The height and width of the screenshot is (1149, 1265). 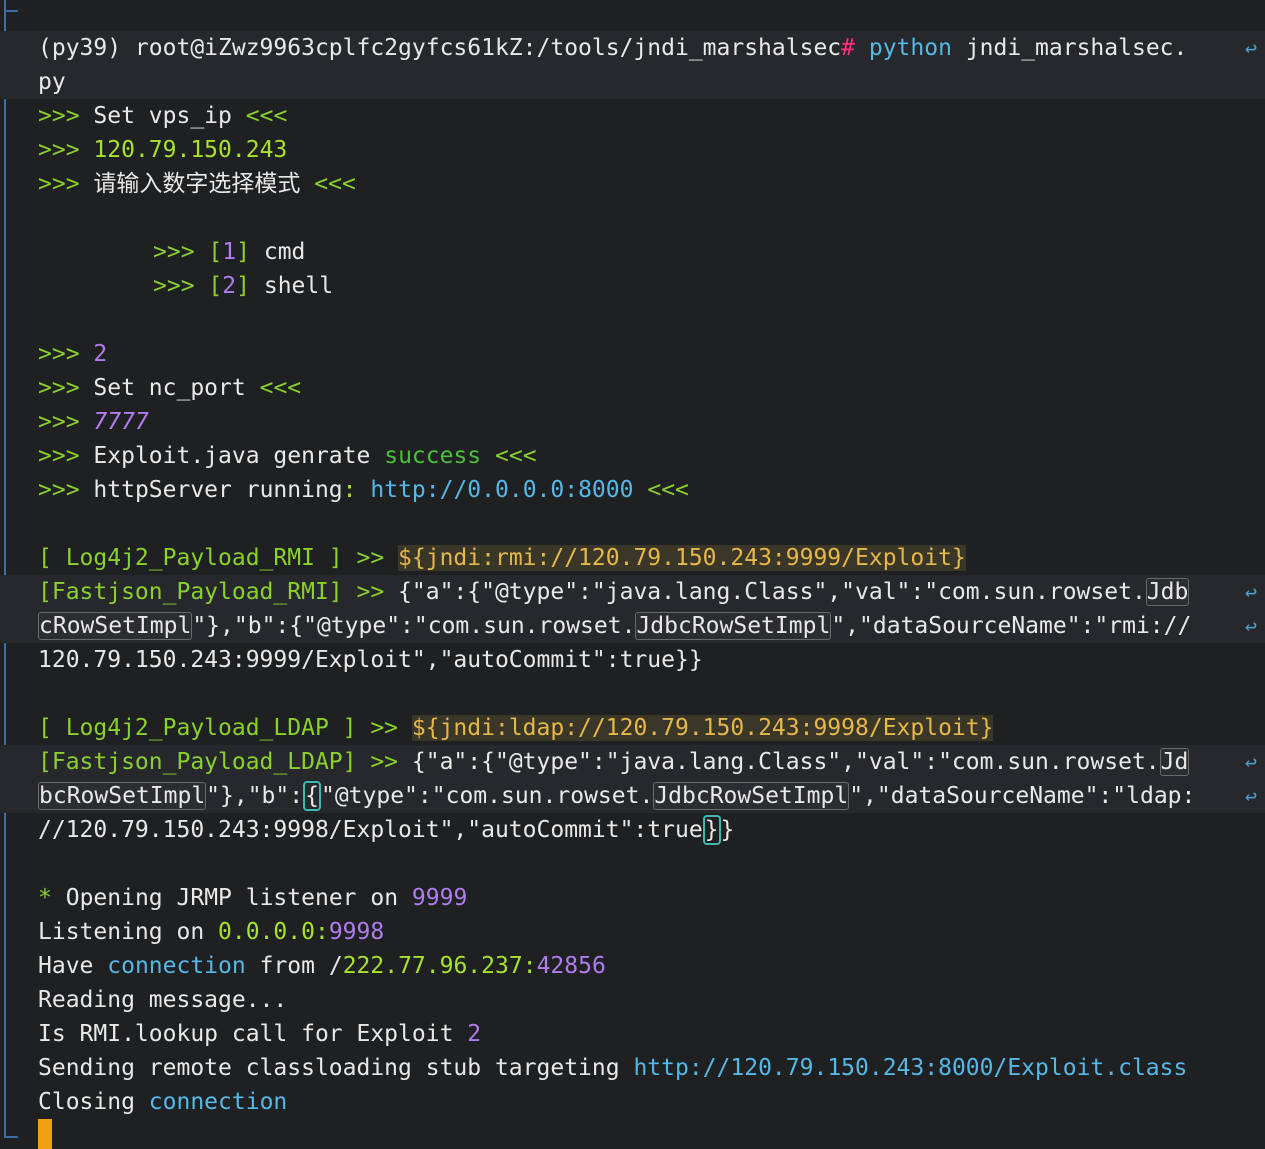 What do you see at coordinates (229, 252) in the screenshot?
I see `mode-option-1: >>> [1] cmd` at bounding box center [229, 252].